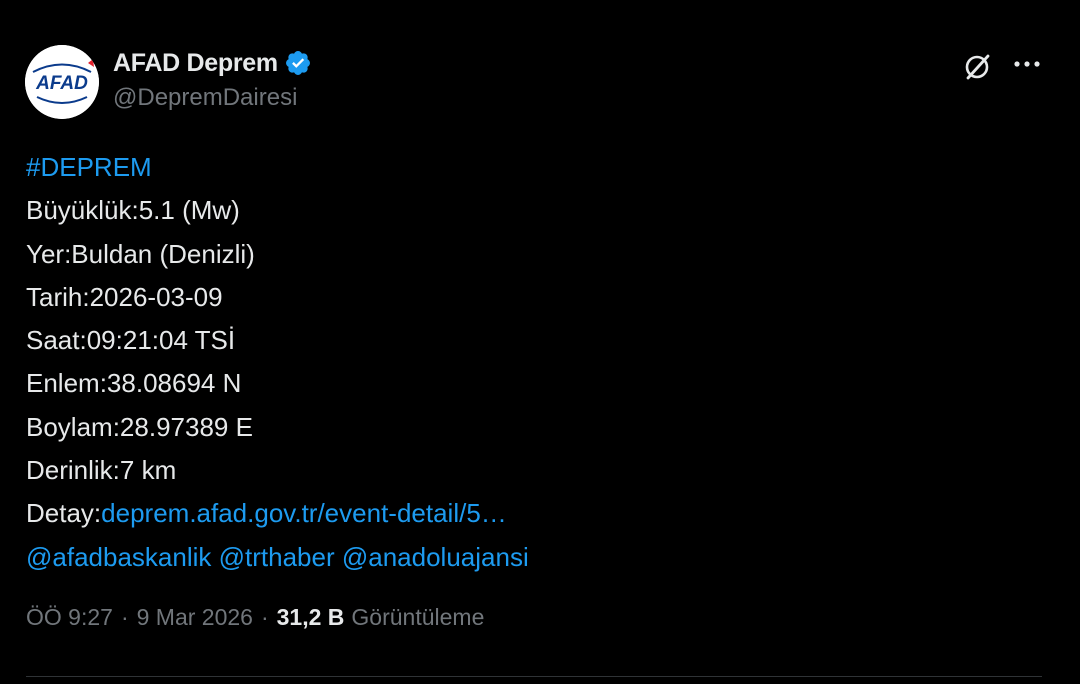  Describe the element at coordinates (139, 426) in the screenshot. I see `longitude-line: Boylam:28.97389 E` at that location.